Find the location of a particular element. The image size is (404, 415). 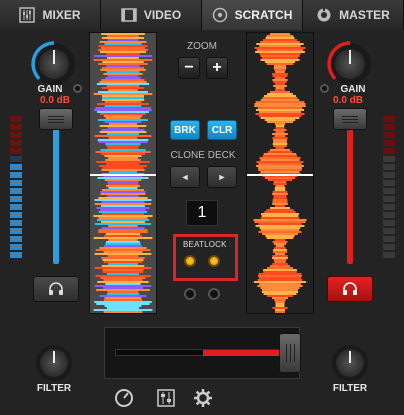

left-volume-fader is located at coordinates (56, 119).